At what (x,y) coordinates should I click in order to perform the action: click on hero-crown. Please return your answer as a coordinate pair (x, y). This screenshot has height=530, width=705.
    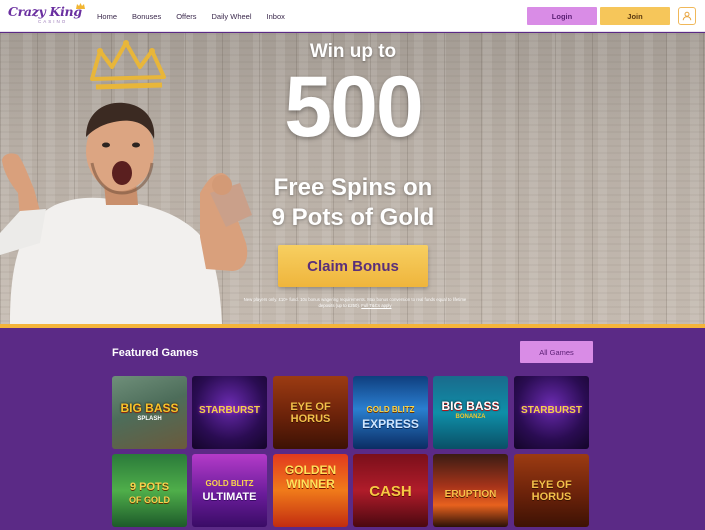
    Looking at the image, I should click on (128, 65).